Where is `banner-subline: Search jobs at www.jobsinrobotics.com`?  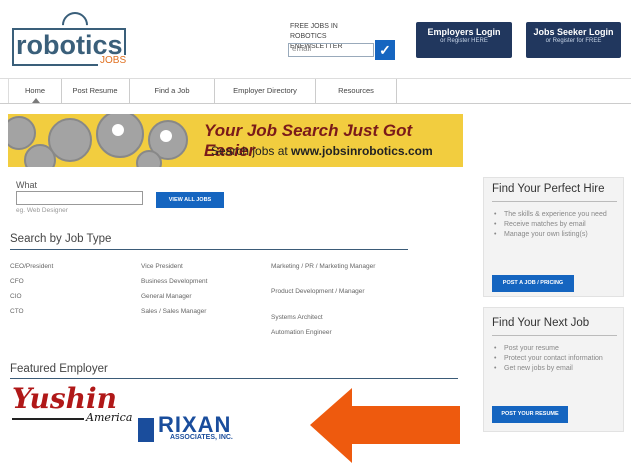
banner-subline: Search jobs at www.jobsinrobotics.com is located at coordinates (322, 151).